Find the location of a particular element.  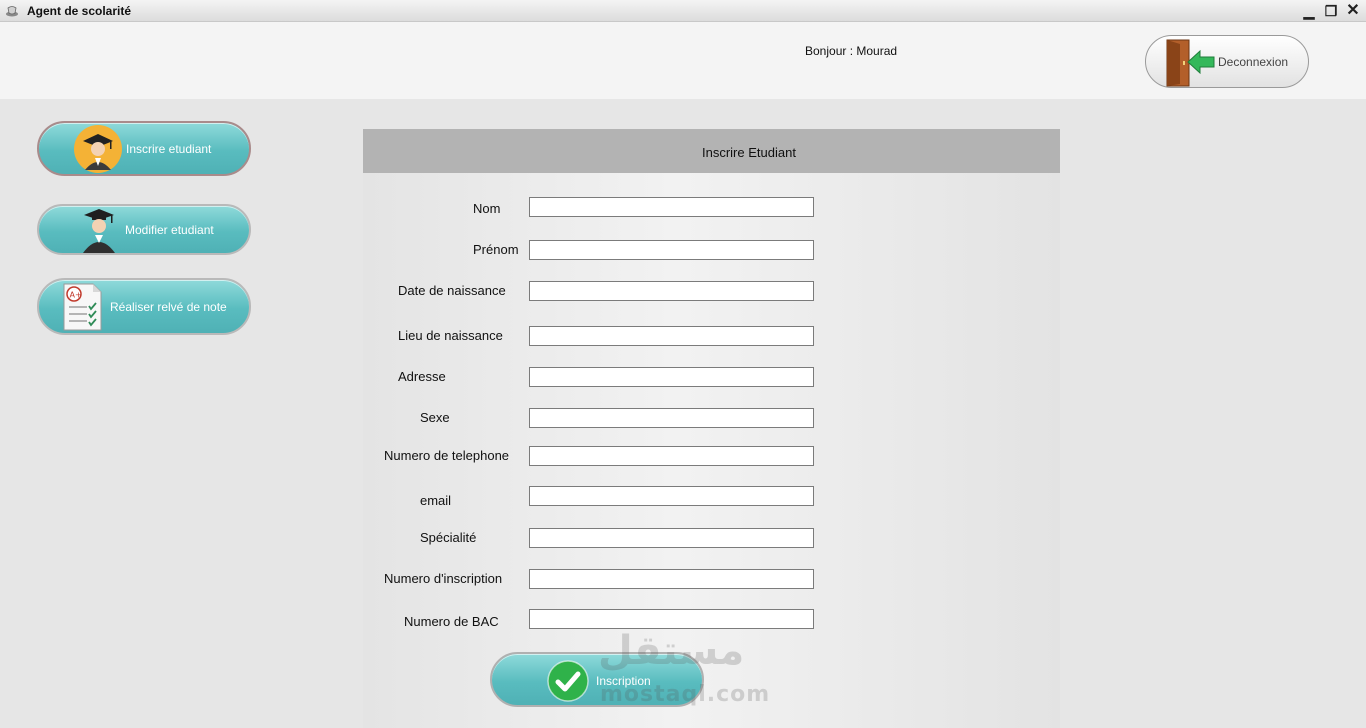

form-title: Inscrire Etudiant is located at coordinates (749, 152).